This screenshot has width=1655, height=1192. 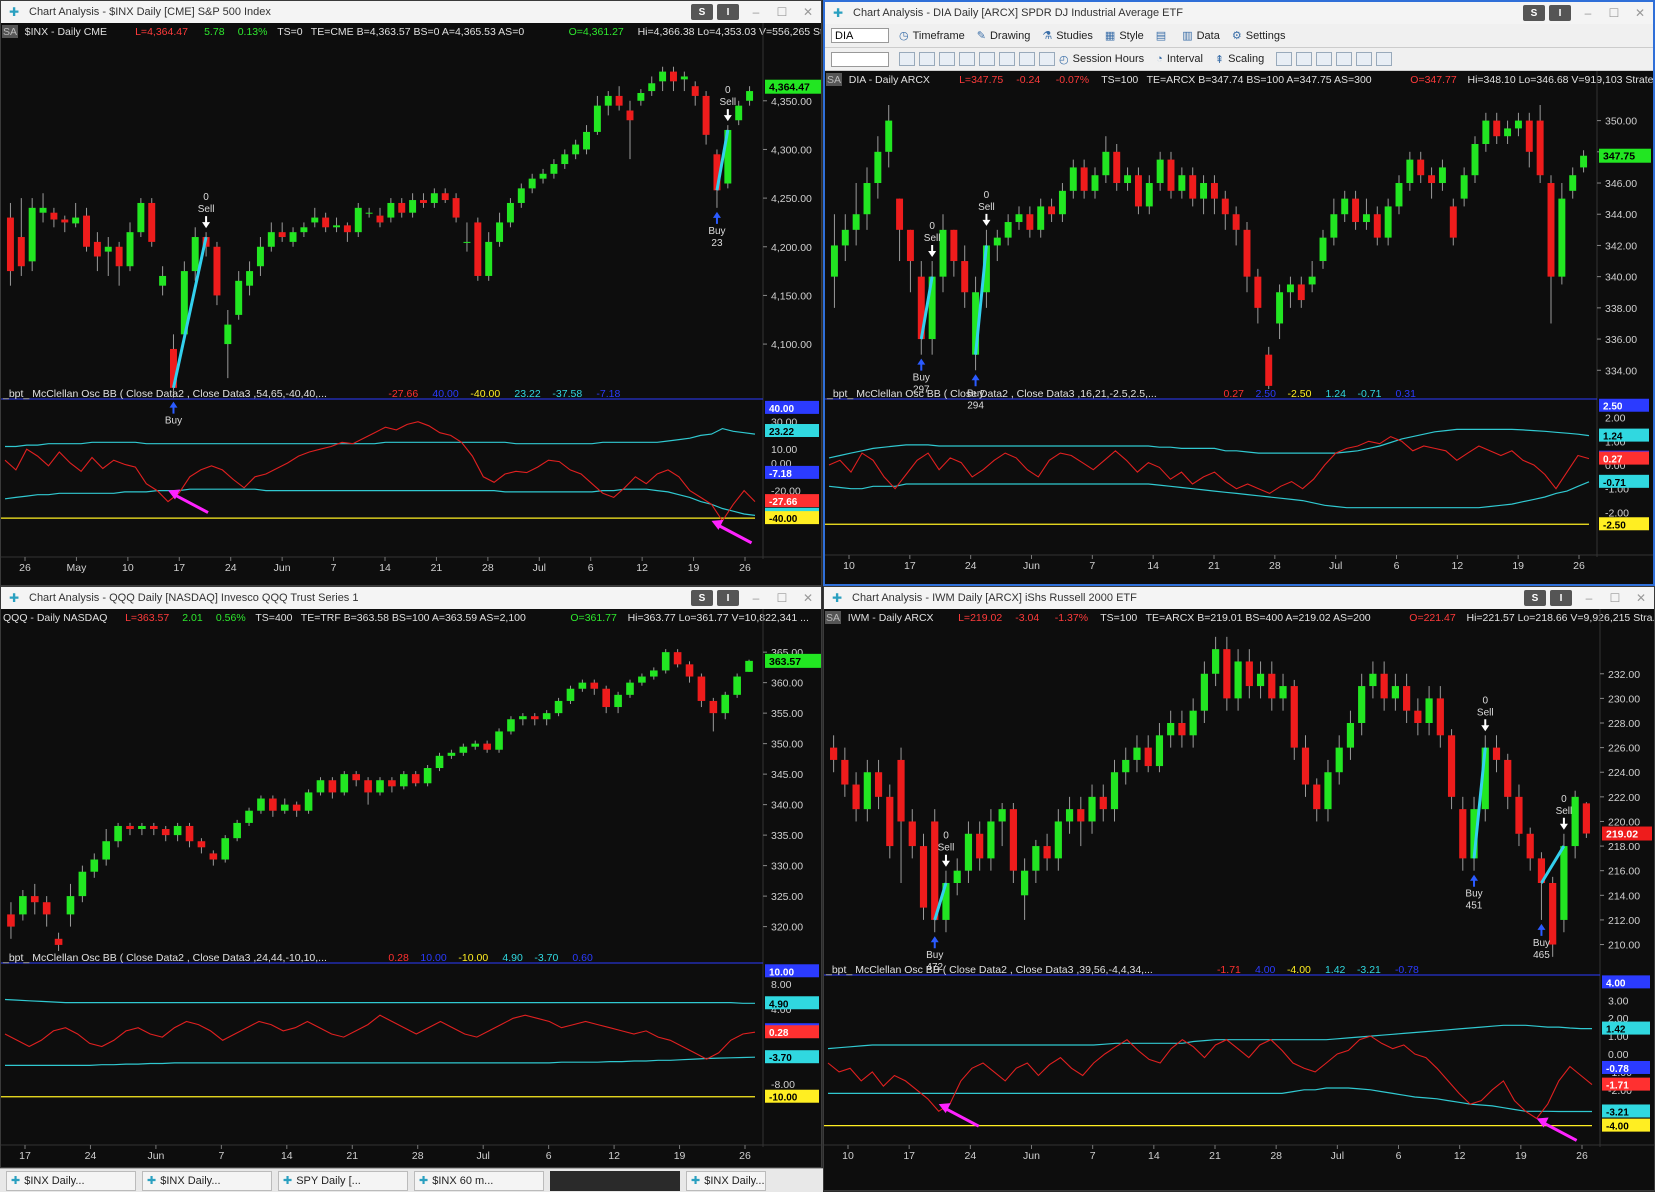 I want to click on toolbar-layout: ▤, so click(x=1163, y=35).